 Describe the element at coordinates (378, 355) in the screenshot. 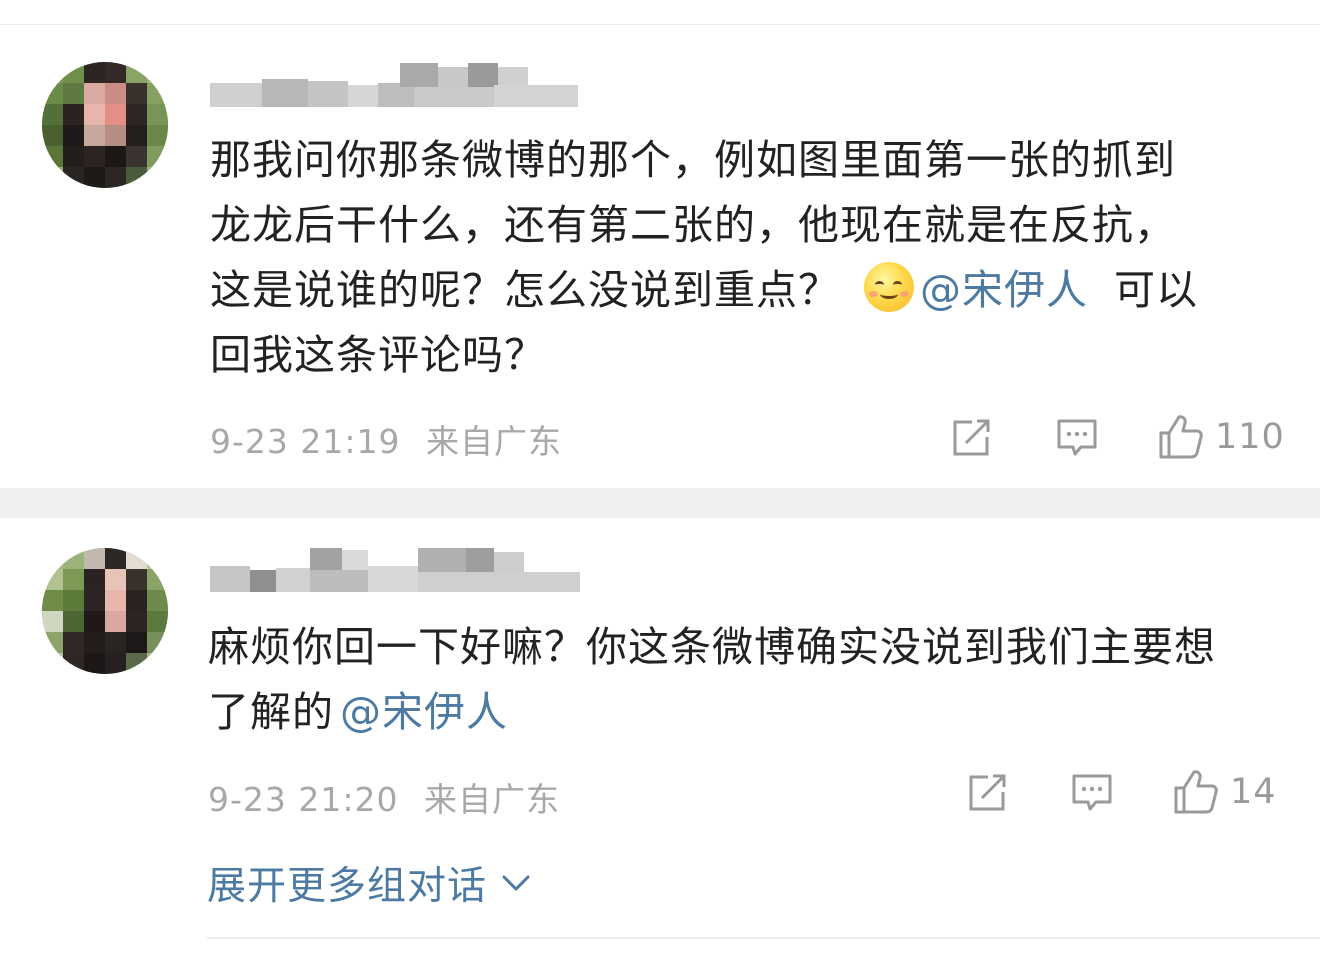

I see `comment-line: 回我这条评论吗？` at that location.